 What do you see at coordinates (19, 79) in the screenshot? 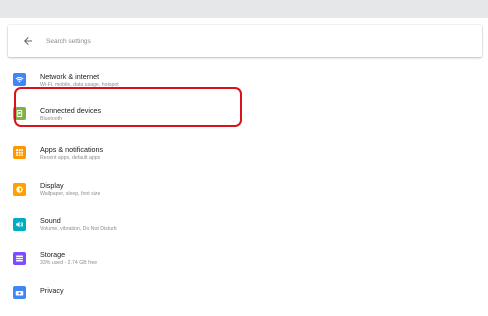
I see `wifi-icon` at bounding box center [19, 79].